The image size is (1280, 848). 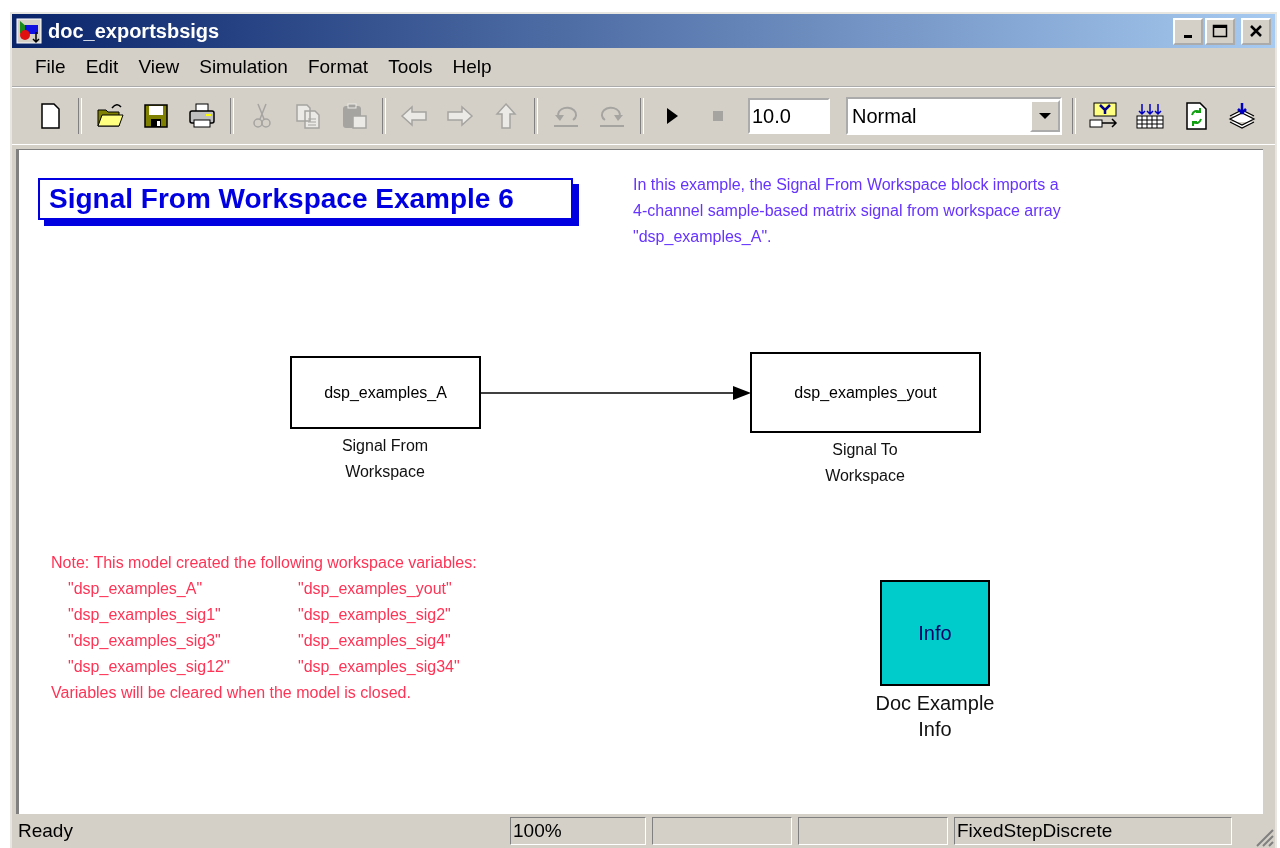 What do you see at coordinates (50, 67) in the screenshot?
I see `menu-item: File` at bounding box center [50, 67].